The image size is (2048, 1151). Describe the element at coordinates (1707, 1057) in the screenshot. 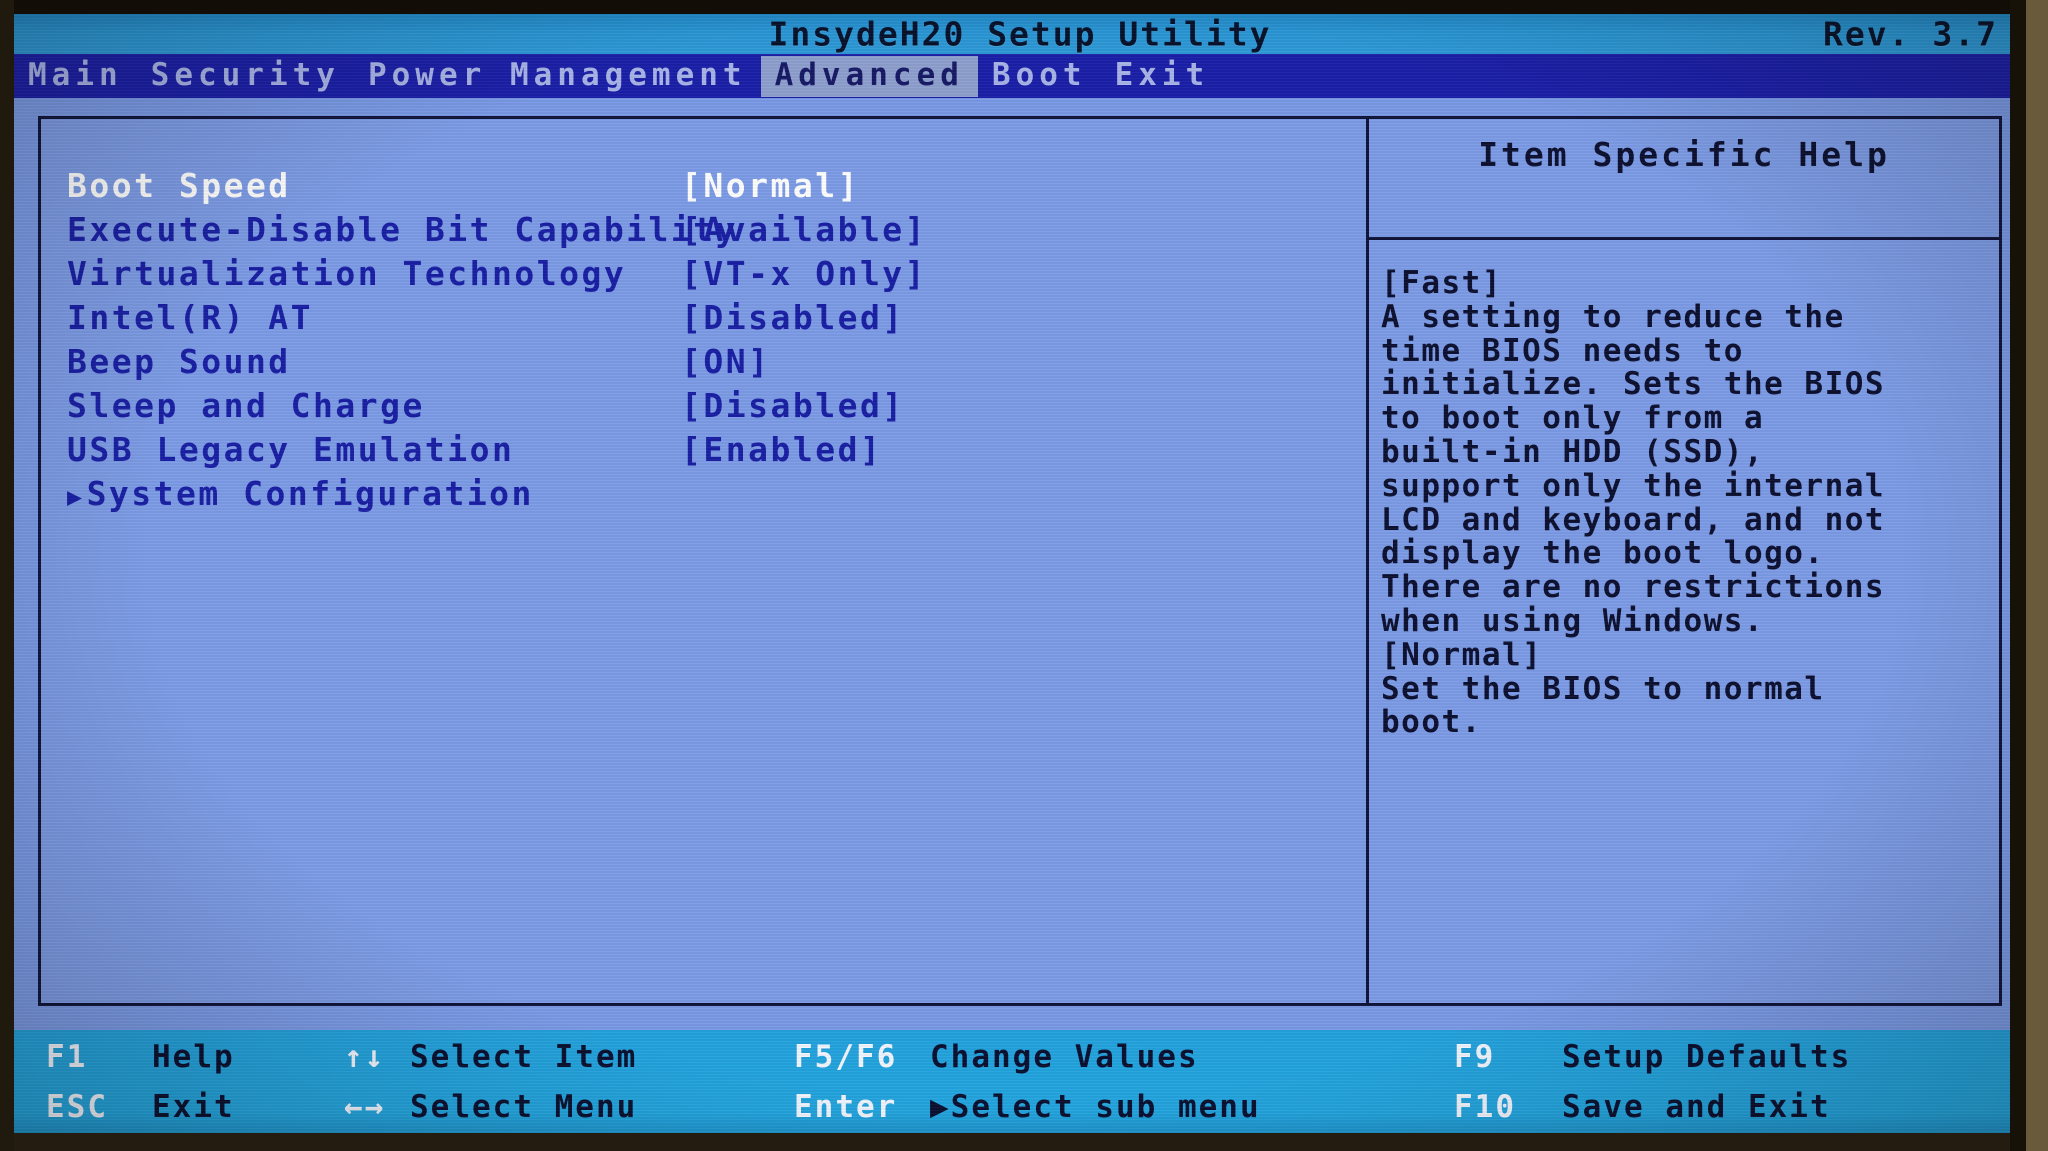

I see `footer-key-desc: Setup Defaults` at that location.